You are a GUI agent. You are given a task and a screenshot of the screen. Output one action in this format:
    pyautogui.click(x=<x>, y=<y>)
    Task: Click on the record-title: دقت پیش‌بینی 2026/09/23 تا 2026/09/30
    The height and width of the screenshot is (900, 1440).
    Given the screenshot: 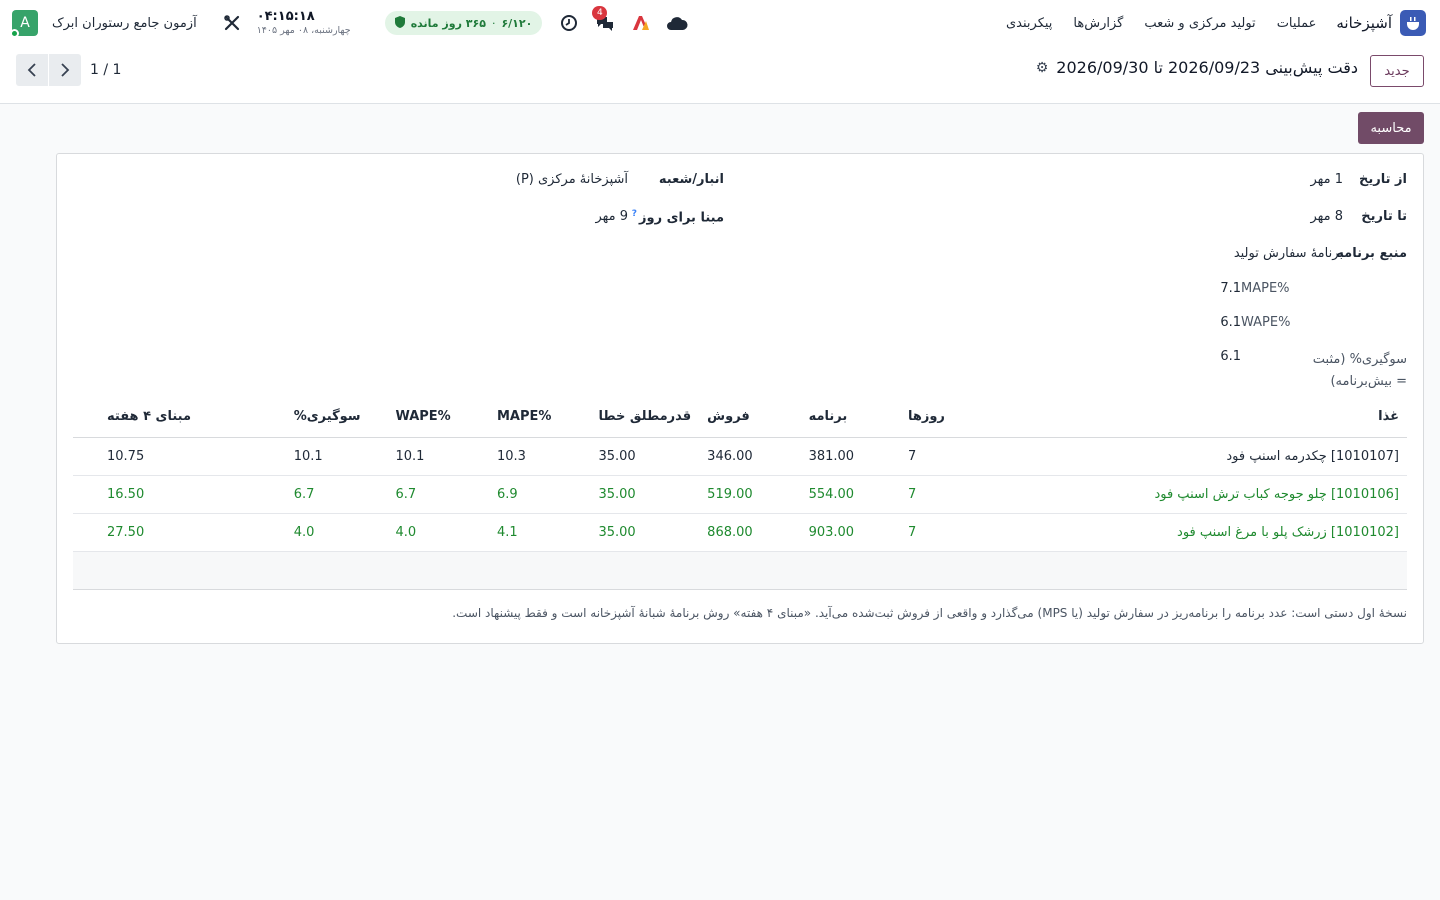 What is the action you would take?
    pyautogui.click(x=1207, y=67)
    